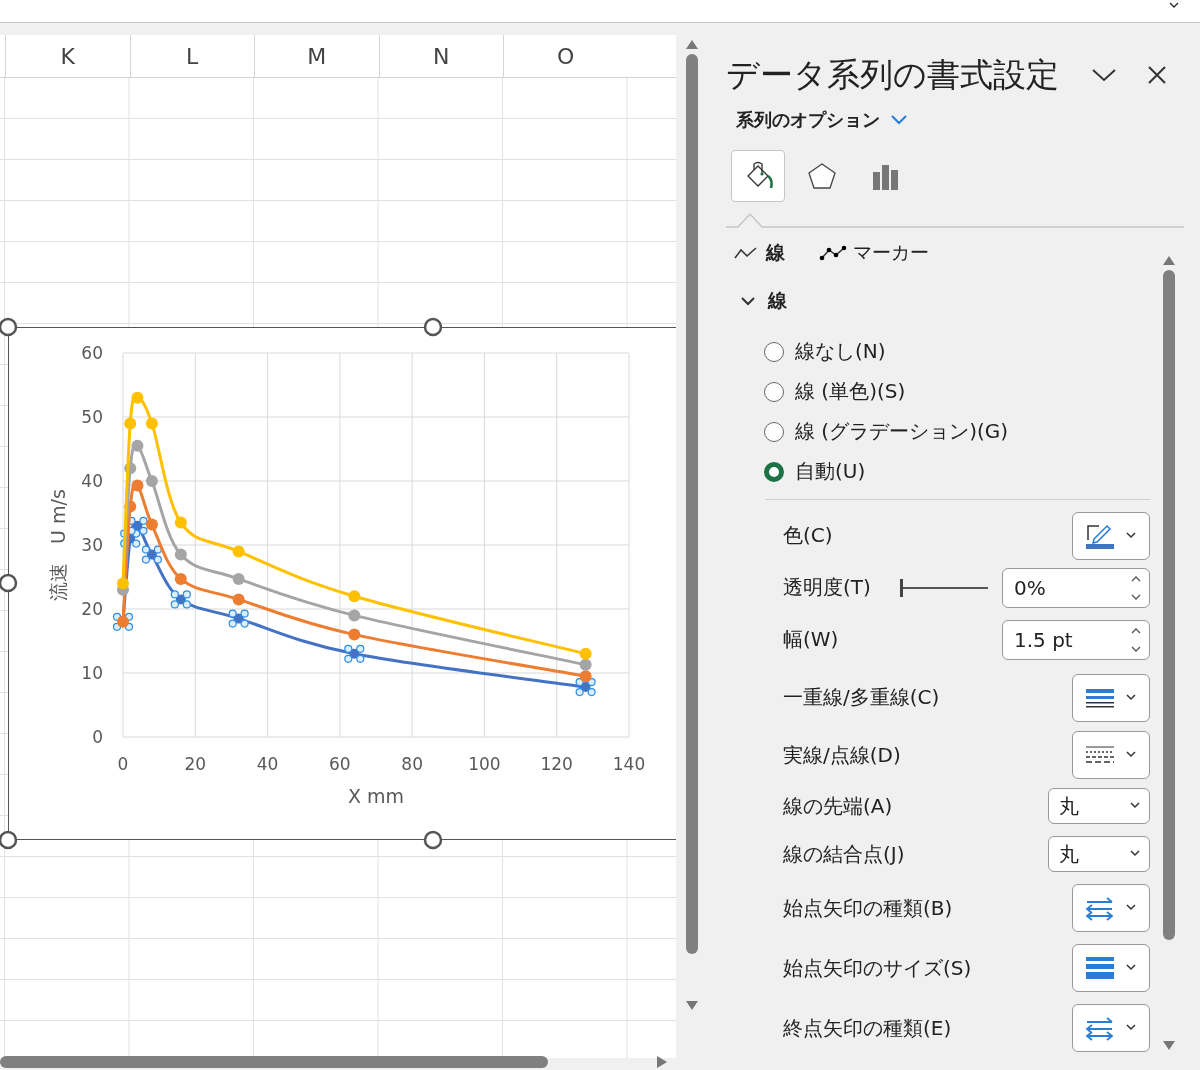 The width and height of the screenshot is (1200, 1070). I want to click on setting-label: 線の結合点(J), so click(844, 854).